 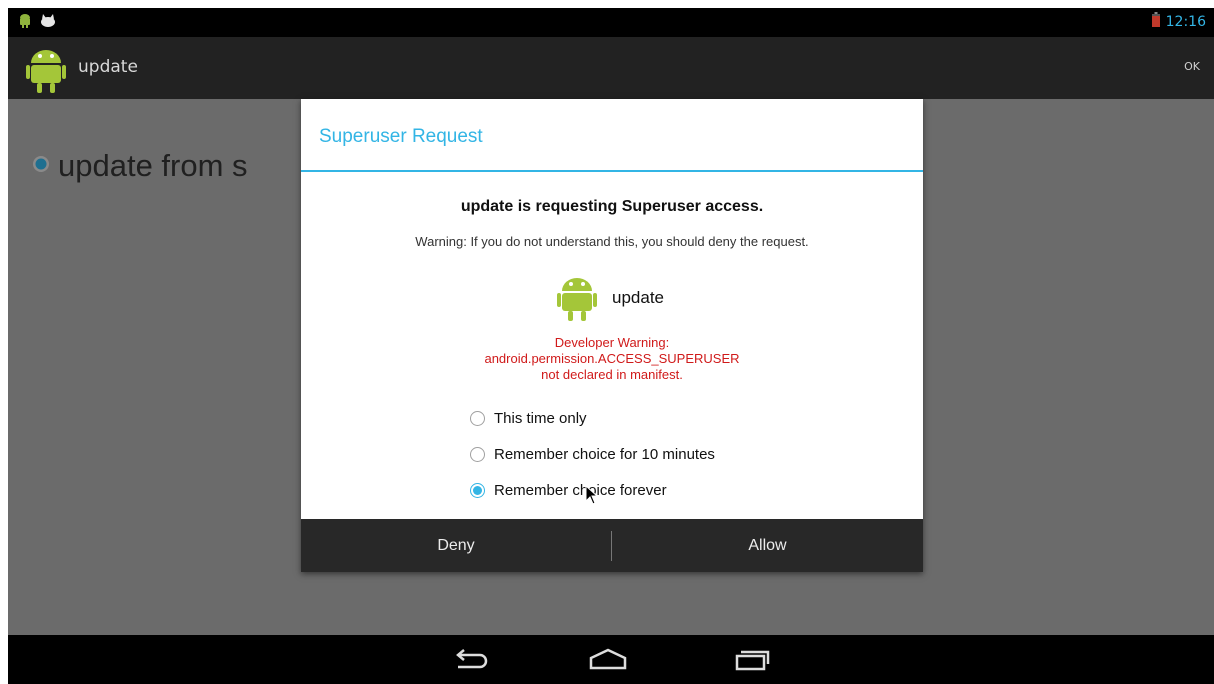 What do you see at coordinates (752, 661) in the screenshot?
I see `recents-icon` at bounding box center [752, 661].